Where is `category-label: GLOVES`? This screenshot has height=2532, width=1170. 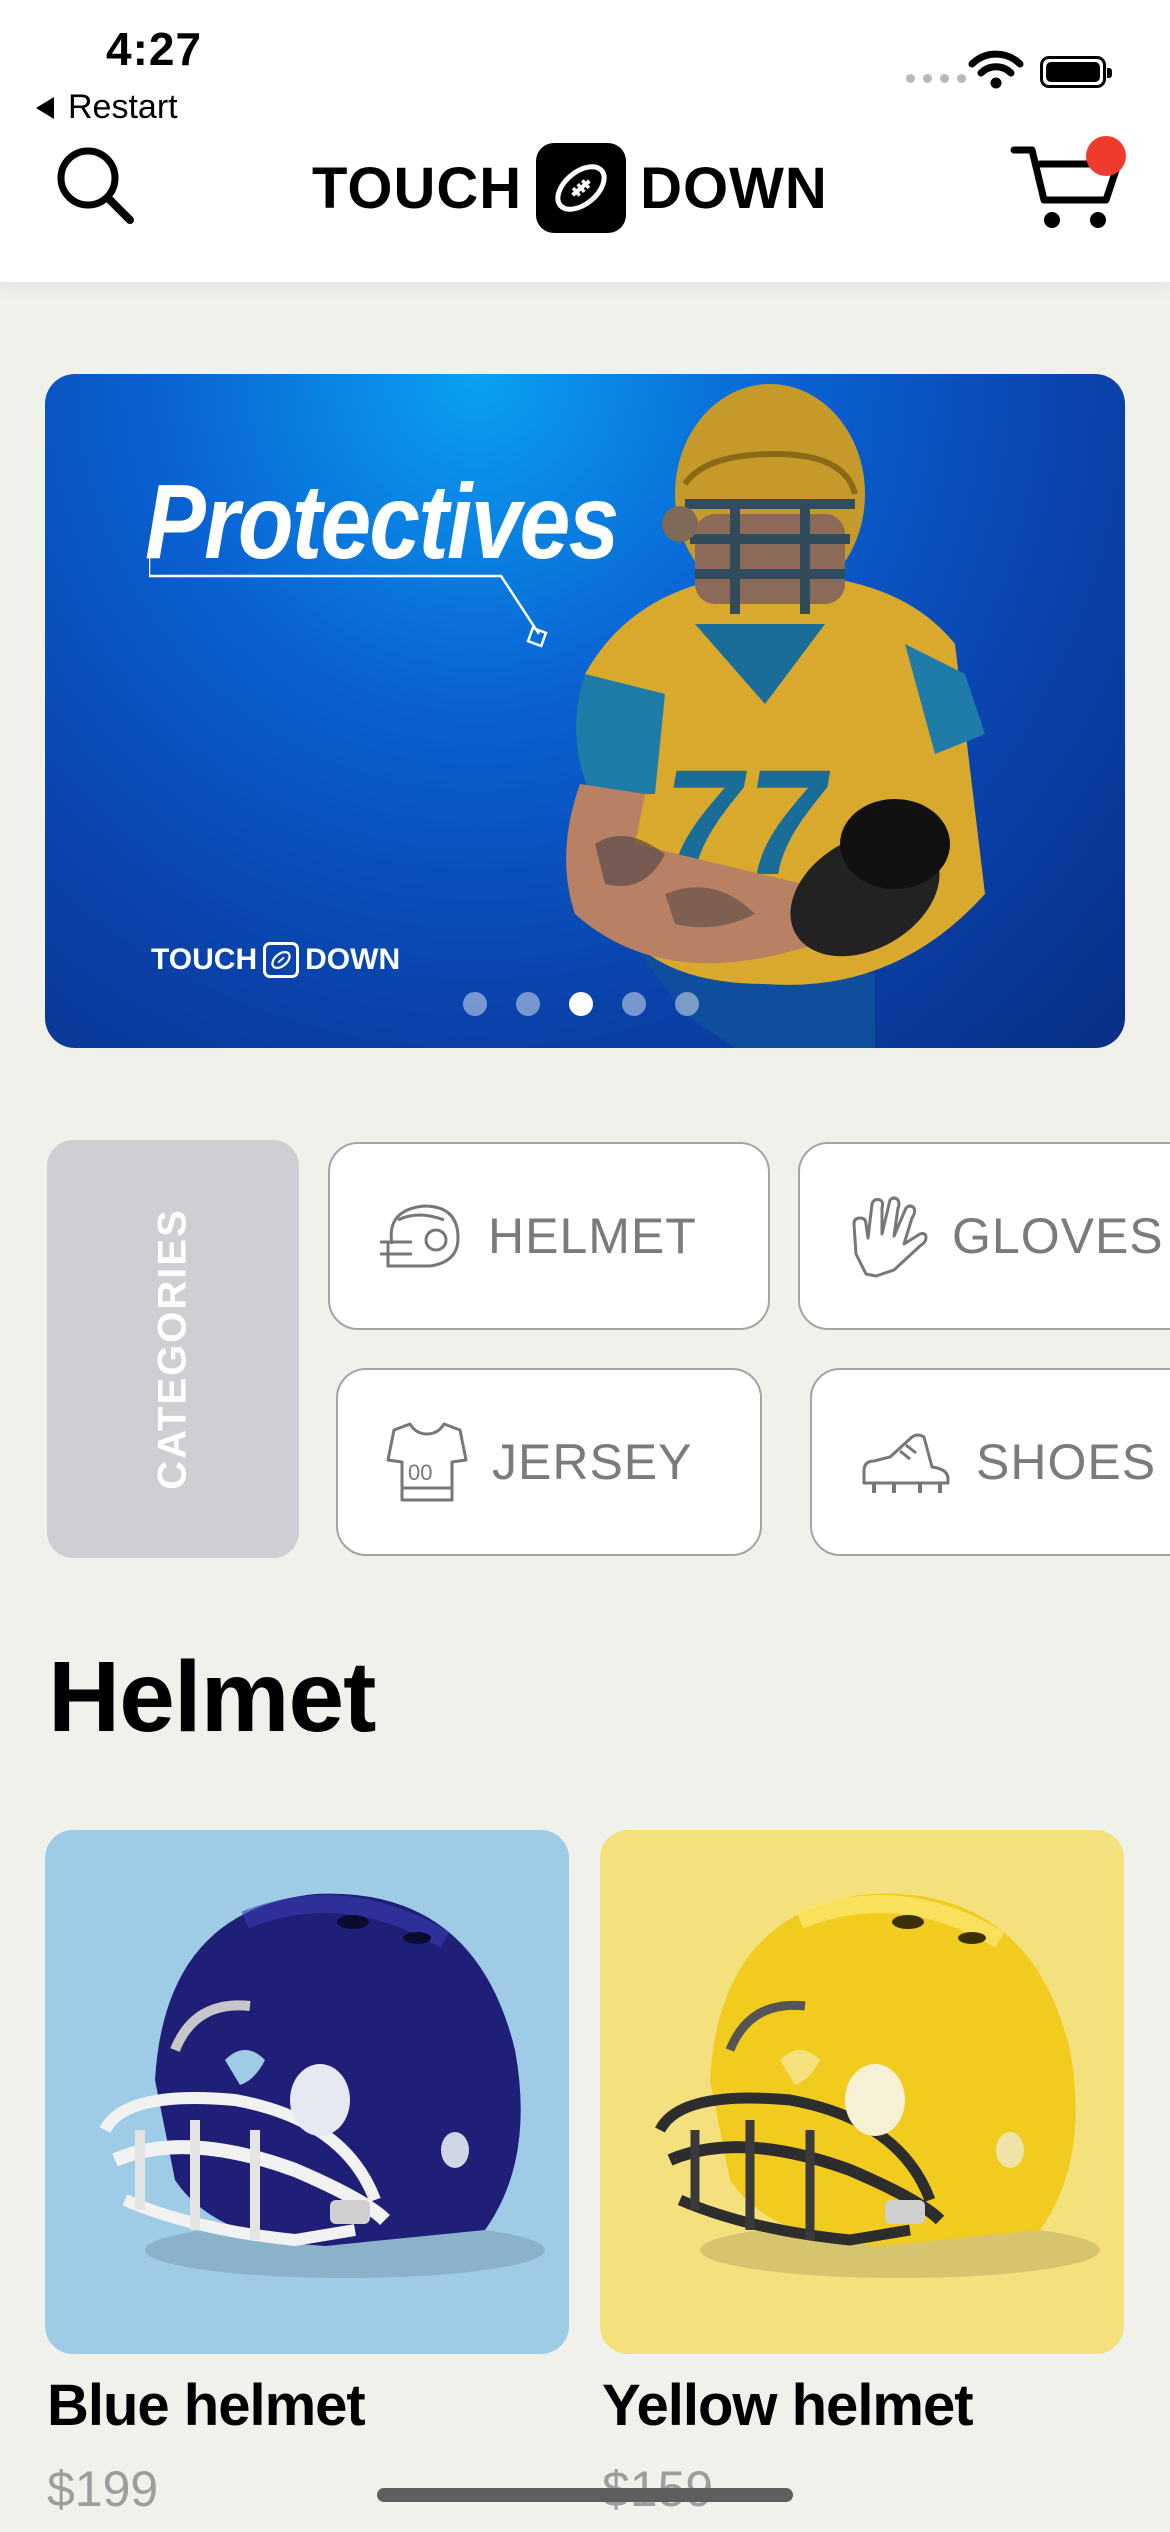 category-label: GLOVES is located at coordinates (1058, 1236).